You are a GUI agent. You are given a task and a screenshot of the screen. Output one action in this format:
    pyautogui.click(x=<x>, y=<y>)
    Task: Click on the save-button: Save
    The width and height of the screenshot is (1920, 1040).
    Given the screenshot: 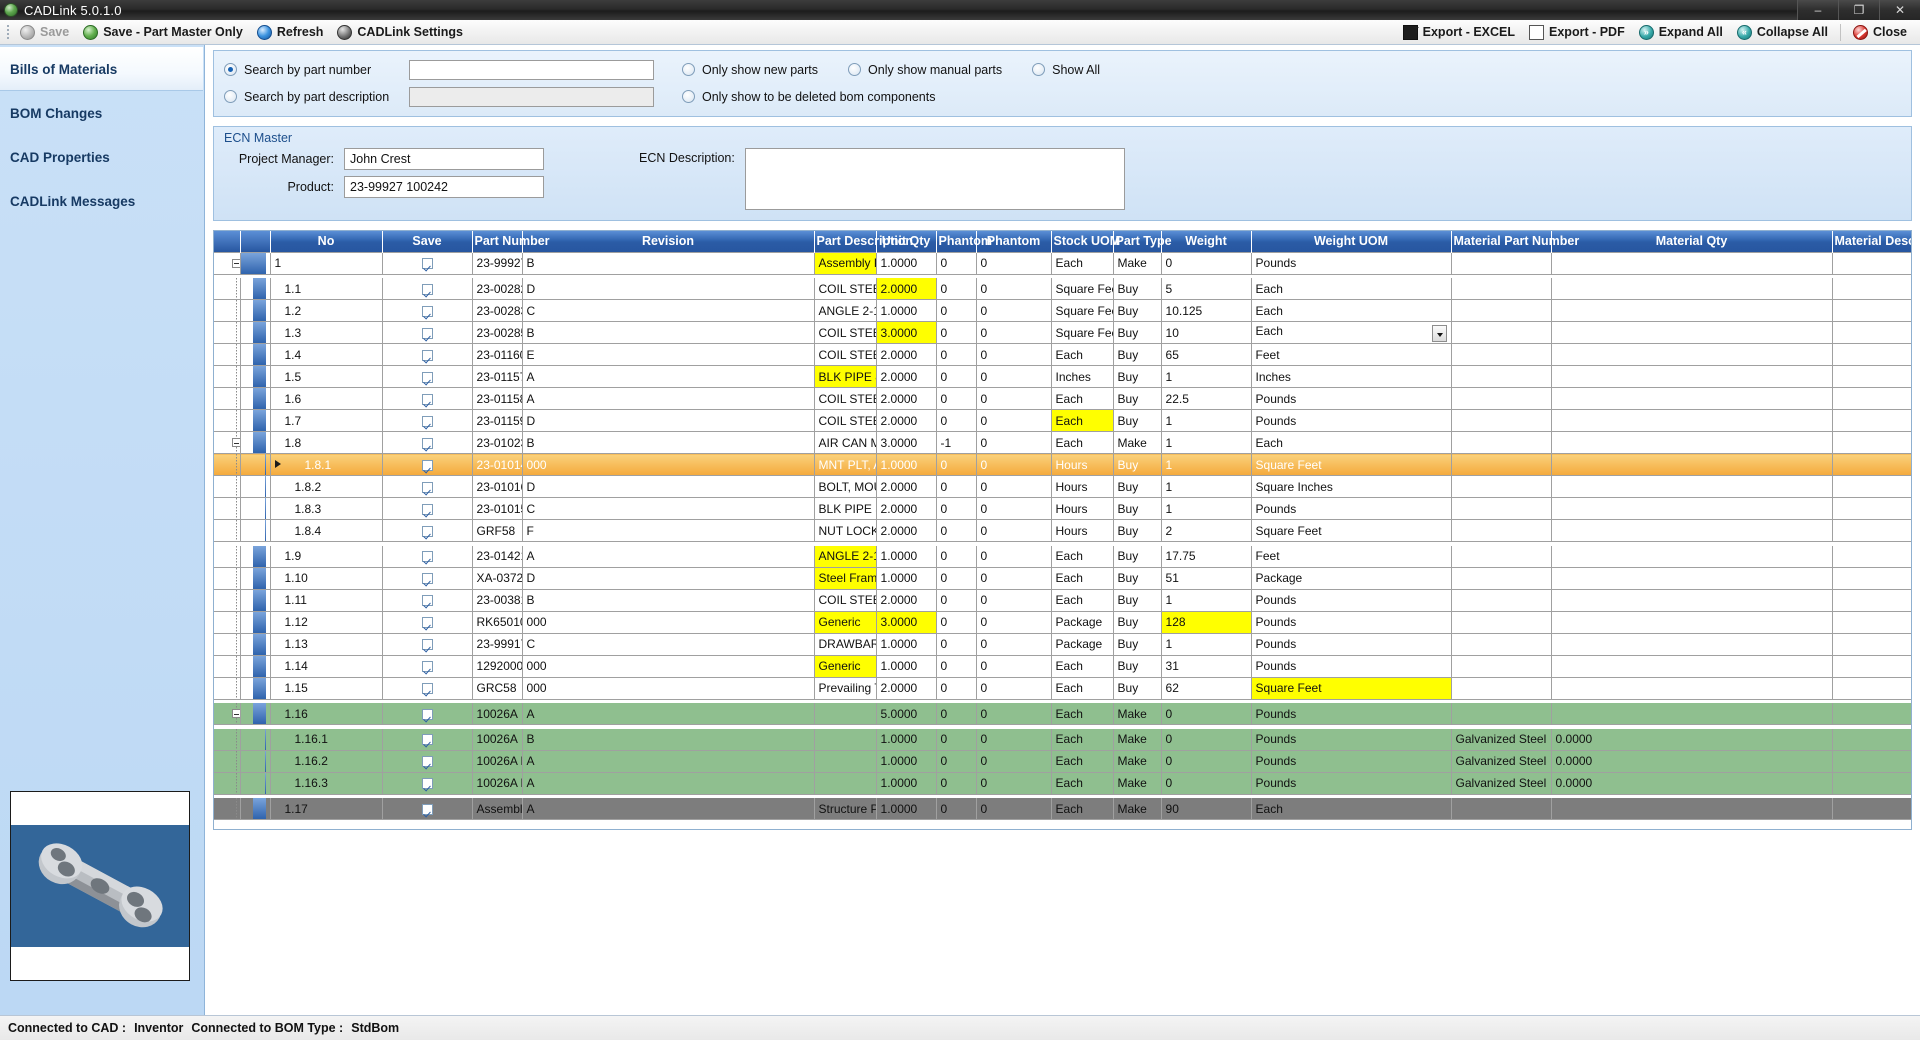 What is the action you would take?
    pyautogui.click(x=44, y=32)
    